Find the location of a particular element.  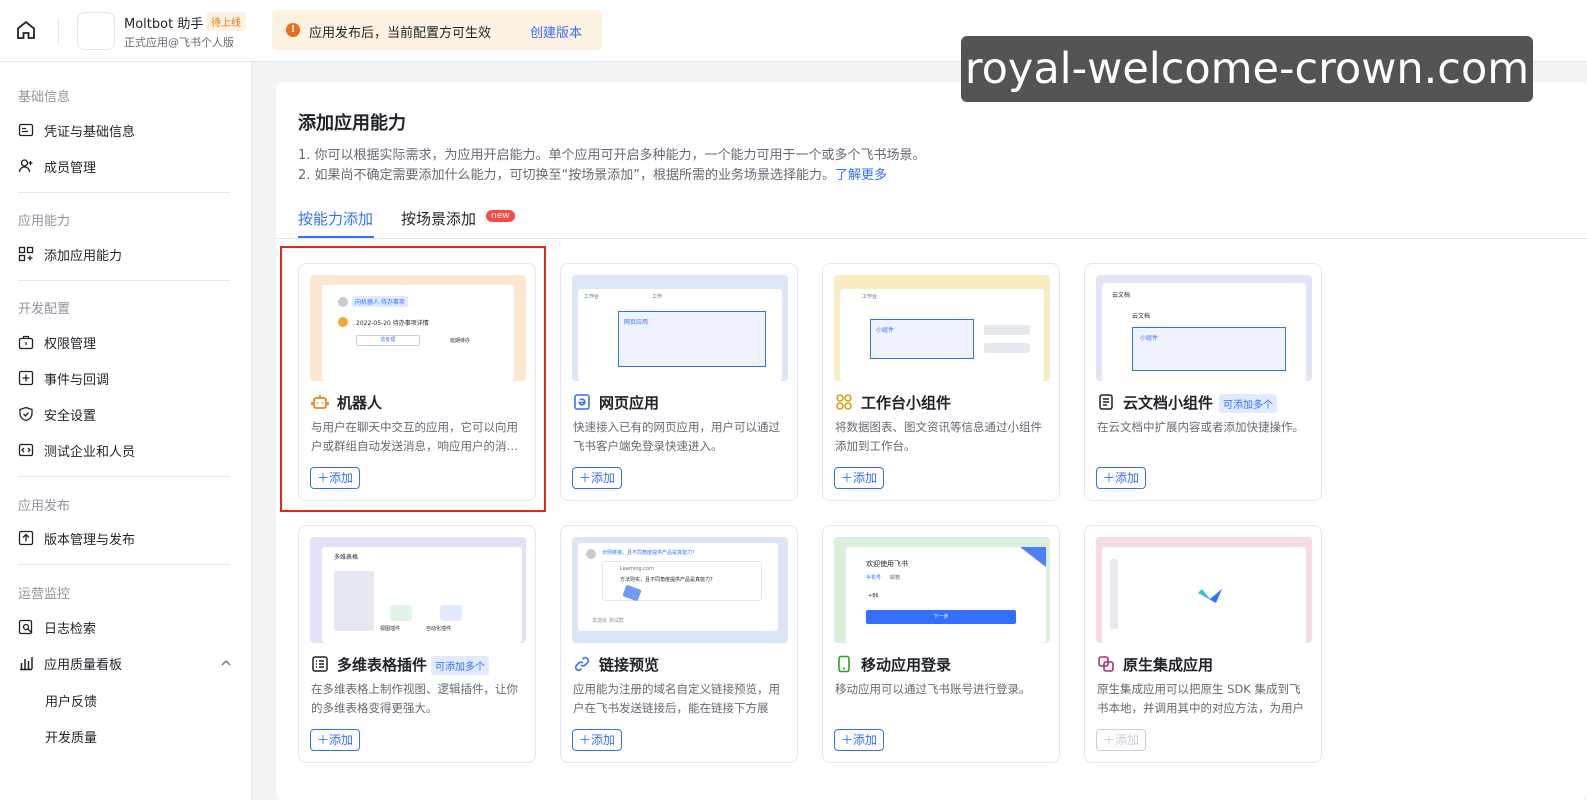

sidebar-item-test-users: 测试企业和人员 is located at coordinates (126, 450).